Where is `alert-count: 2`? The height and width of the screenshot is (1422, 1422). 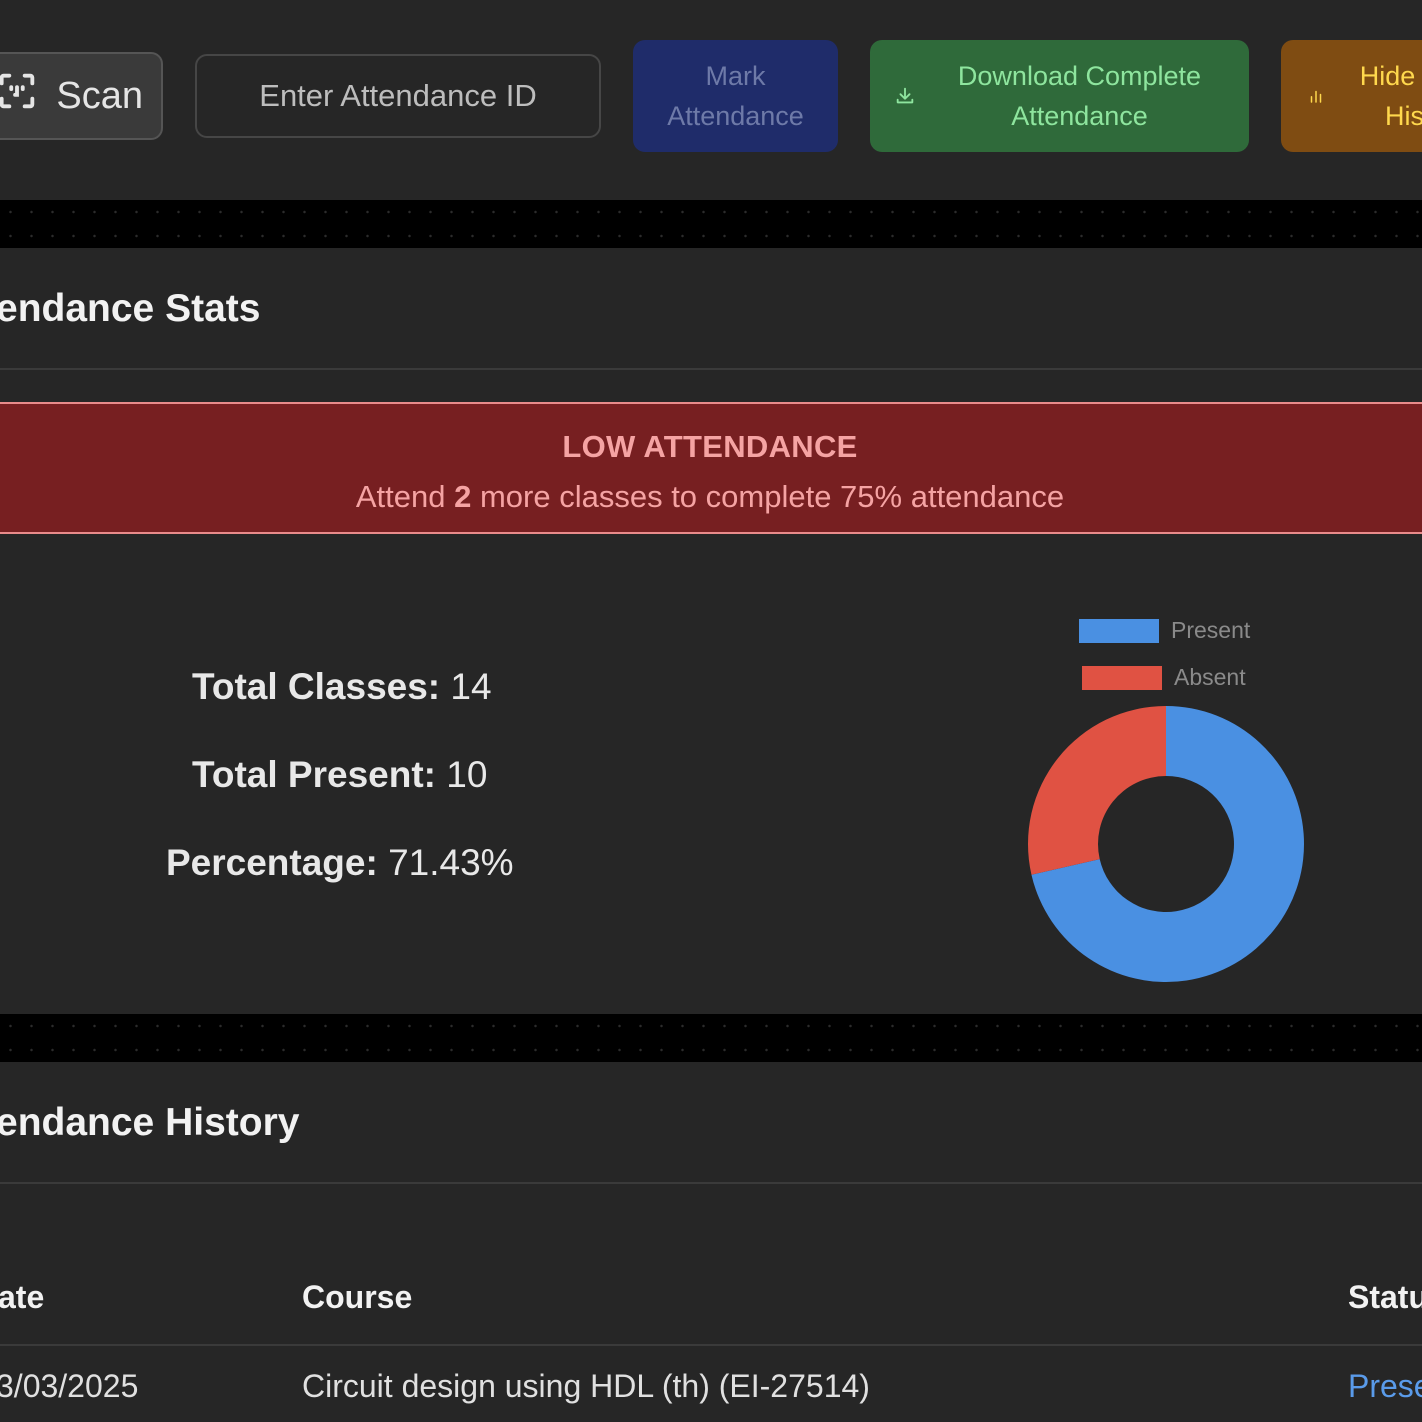
alert-count: 2 is located at coordinates (463, 496).